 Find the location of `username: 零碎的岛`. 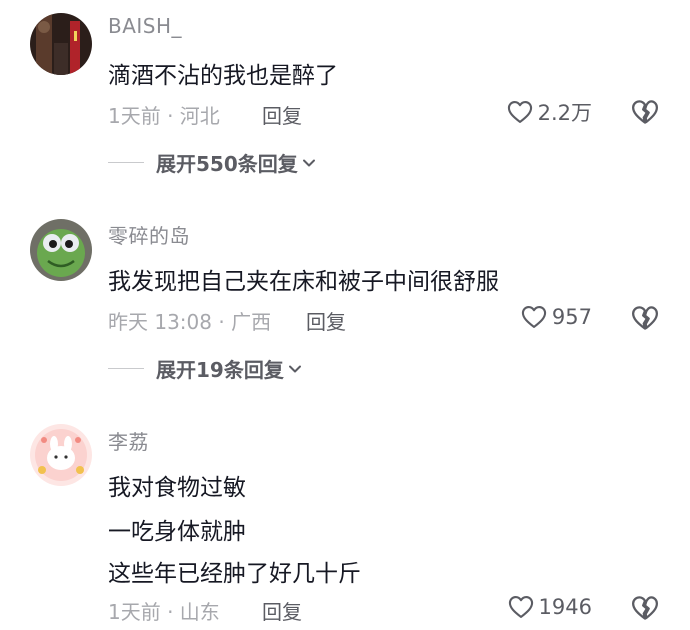

username: 零碎的岛 is located at coordinates (149, 234).